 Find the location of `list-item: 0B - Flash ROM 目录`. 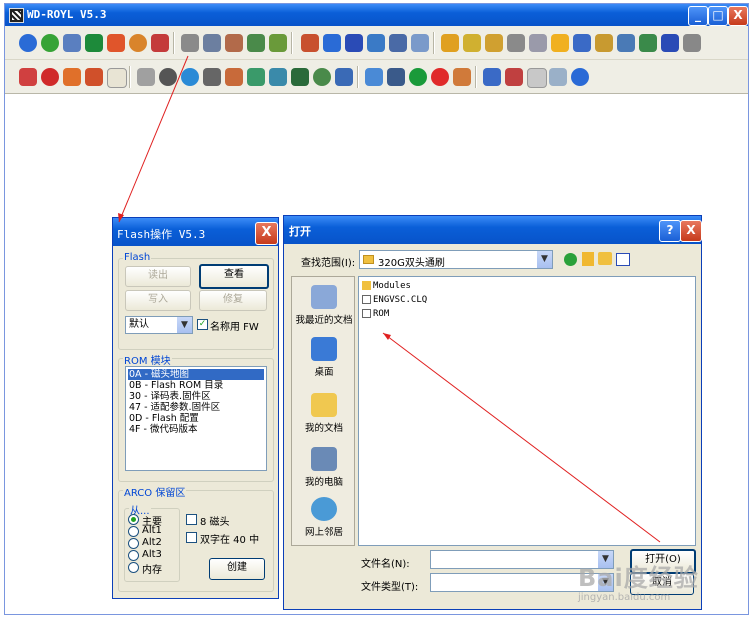

list-item: 0B - Flash ROM 目录 is located at coordinates (176, 385).